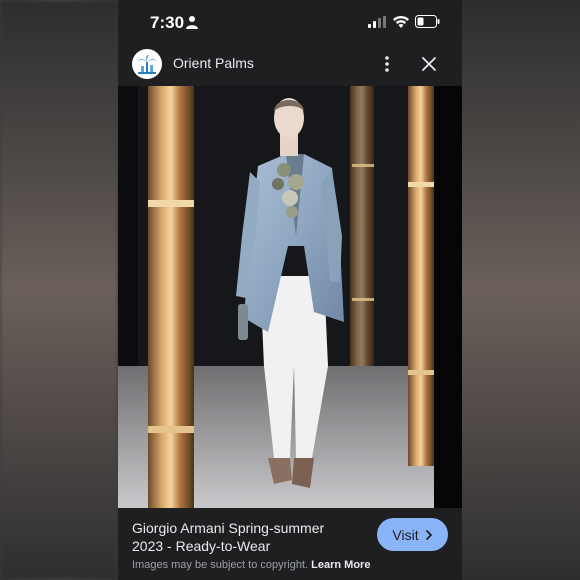  Describe the element at coordinates (387, 64) in the screenshot. I see `more-vertical-icon` at that location.